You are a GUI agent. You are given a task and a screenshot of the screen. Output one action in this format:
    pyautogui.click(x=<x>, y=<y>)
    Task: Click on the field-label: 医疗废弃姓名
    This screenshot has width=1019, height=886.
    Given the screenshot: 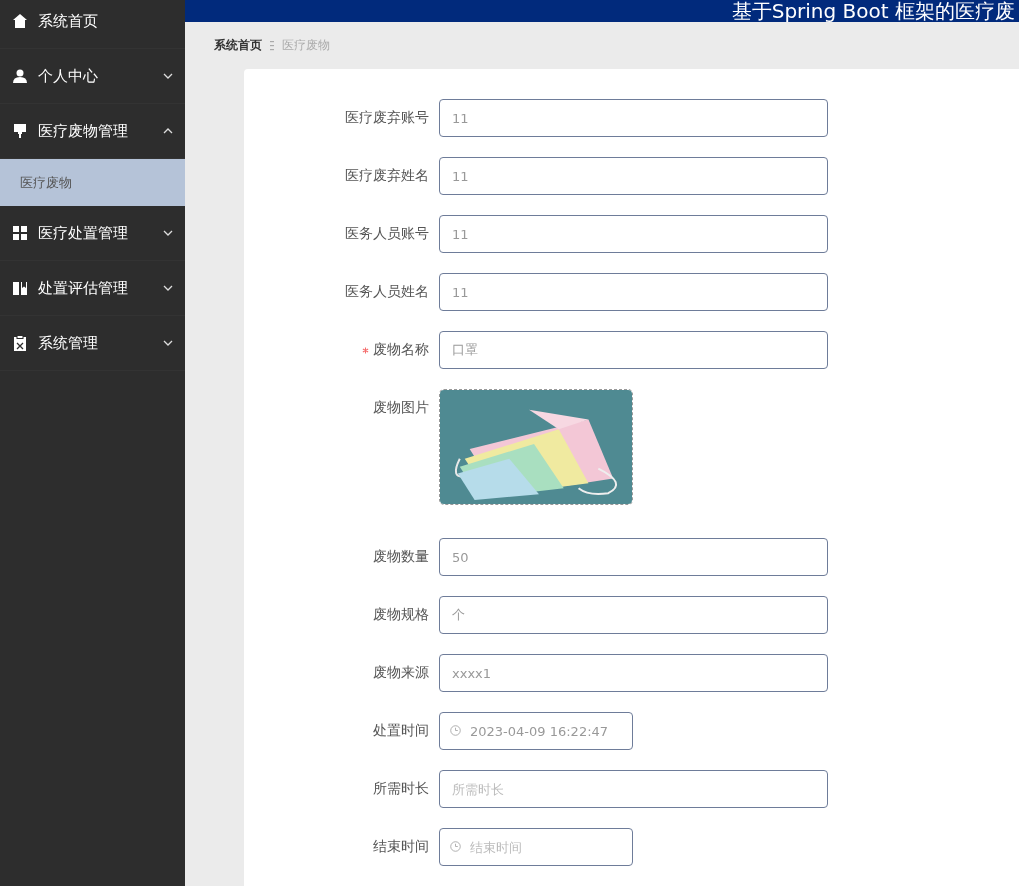 What is the action you would take?
    pyautogui.click(x=387, y=176)
    